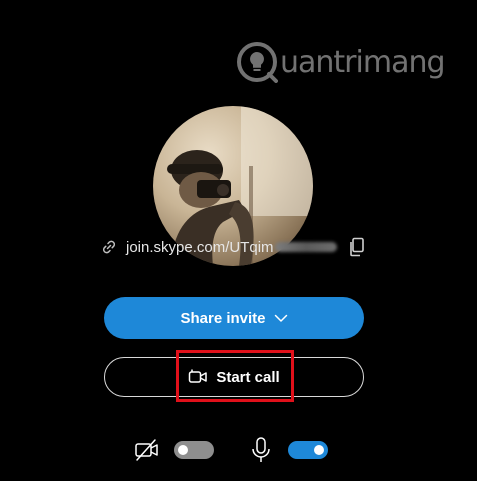  I want to click on watermark-text: uantrimang, so click(363, 62).